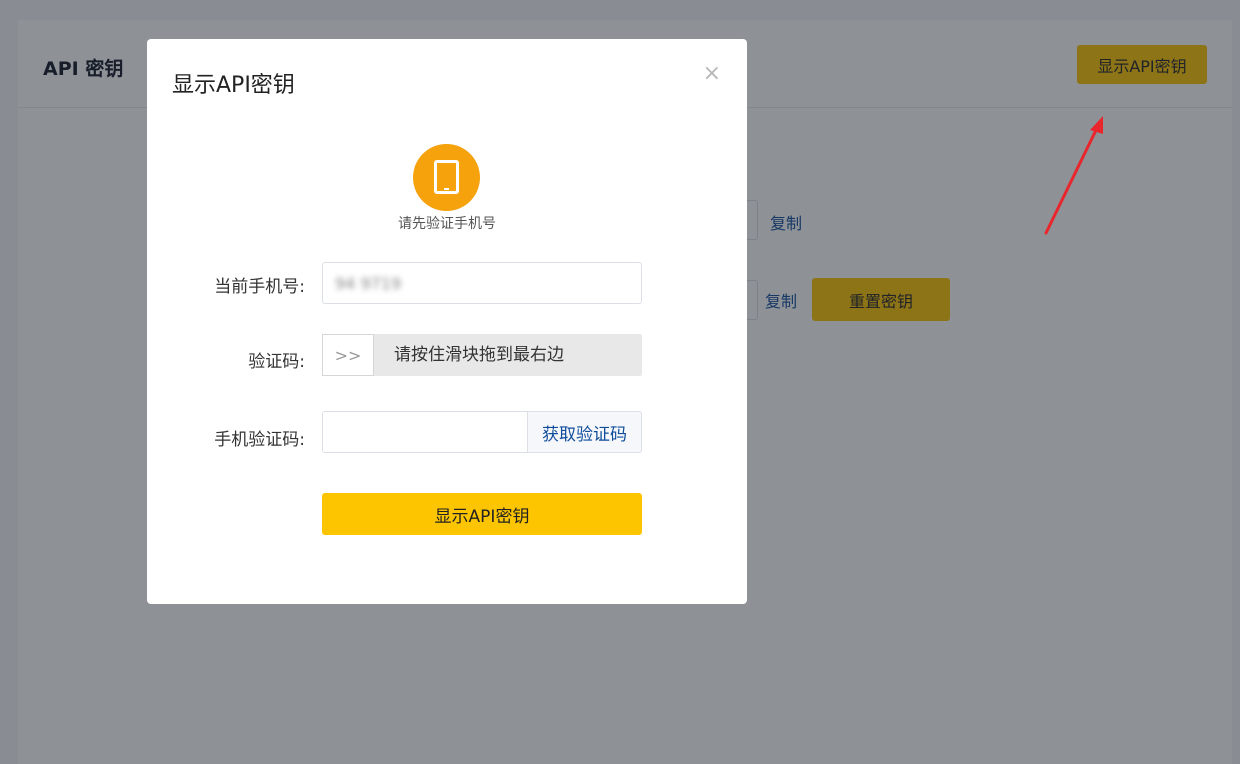 The image size is (1240, 764). Describe the element at coordinates (1073, 175) in the screenshot. I see `annotation-arrow-icon` at that location.